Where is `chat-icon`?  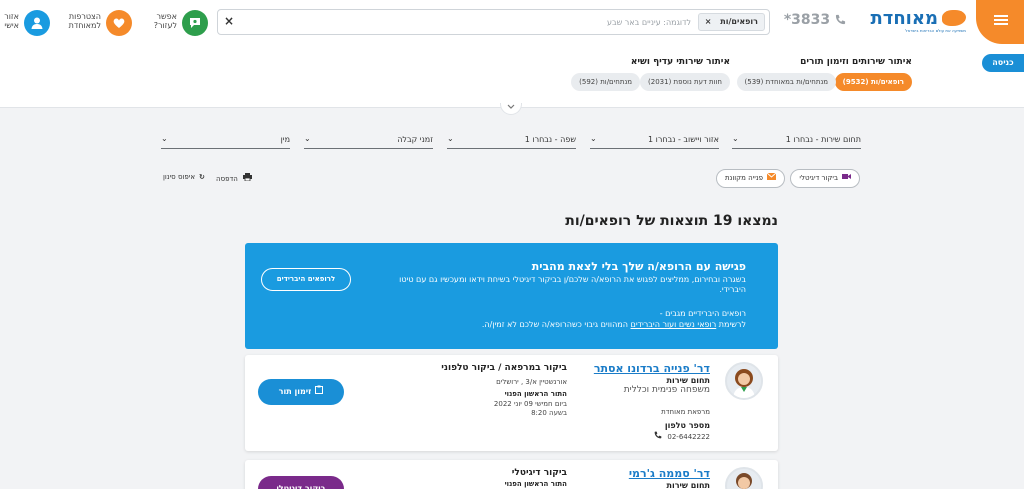 chat-icon is located at coordinates (195, 23).